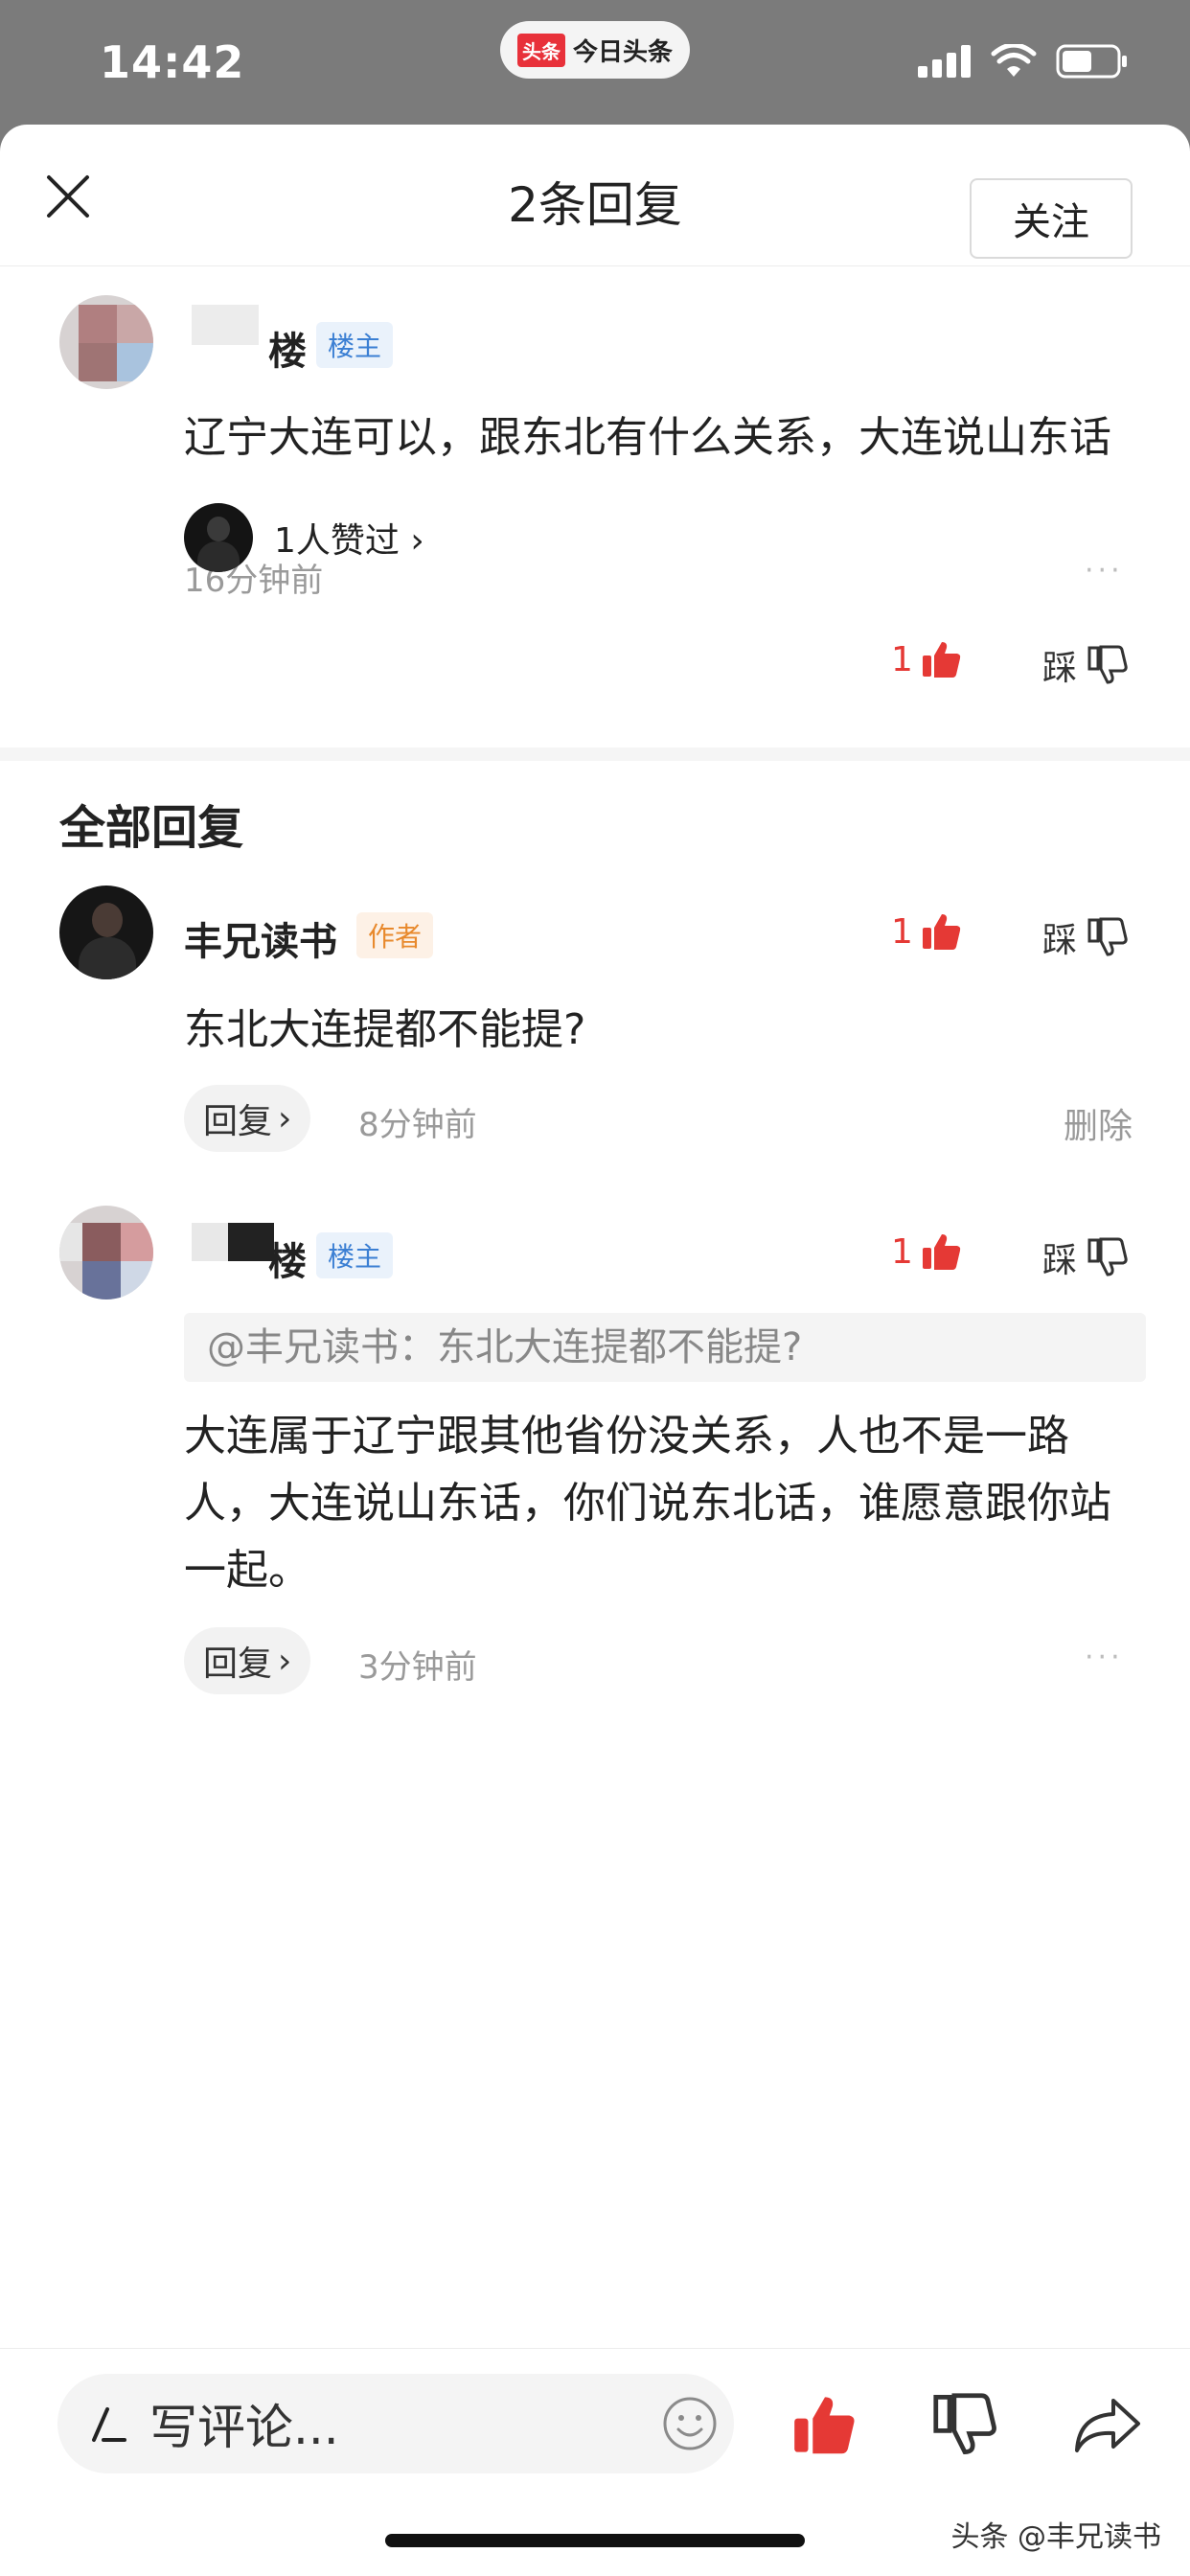 Image resolution: width=1190 pixels, height=2576 pixels. I want to click on reply-1-time: 8分钟前, so click(418, 1125).